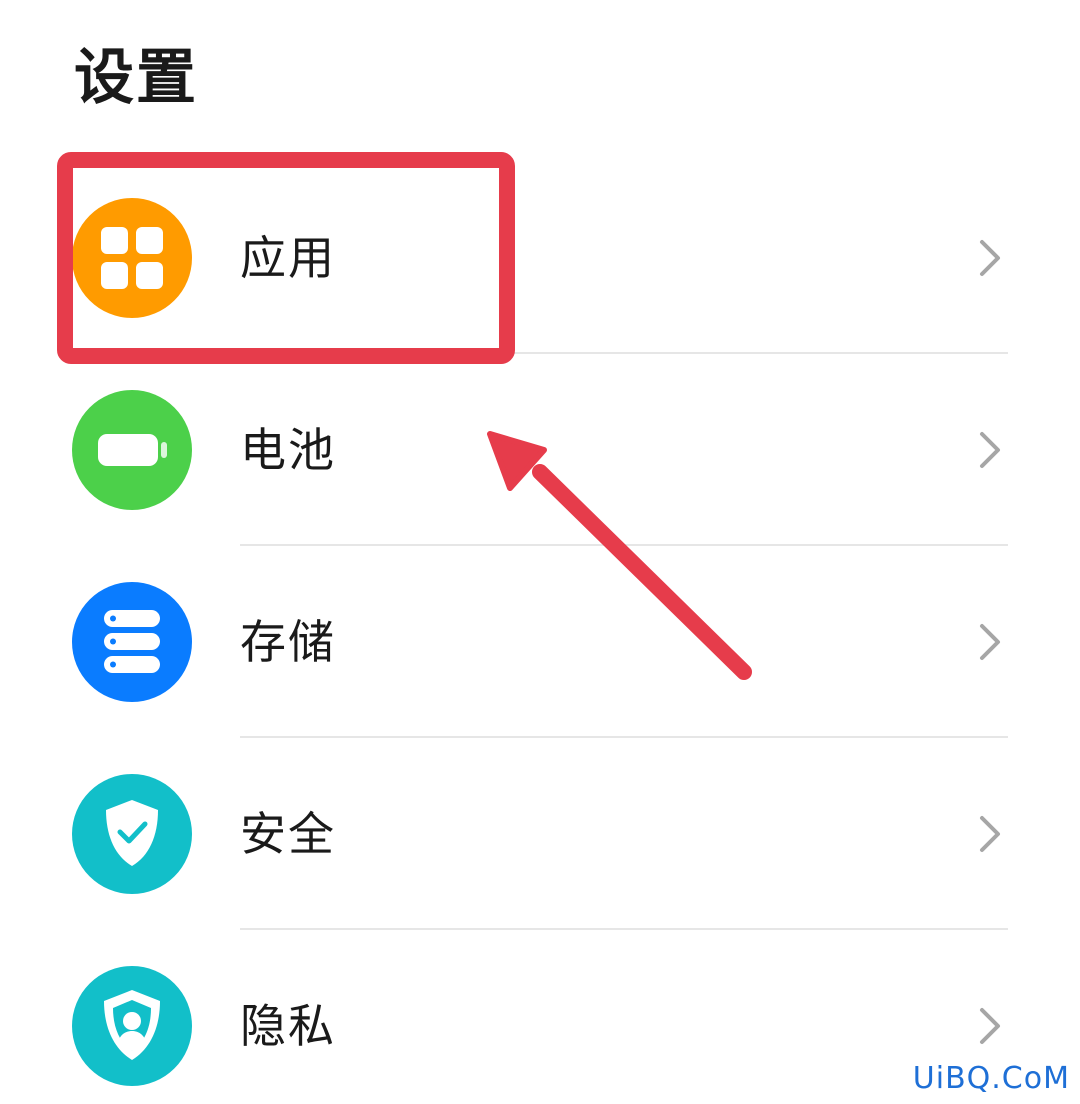  Describe the element at coordinates (132, 258) in the screenshot. I see `apps-grid-icon` at that location.